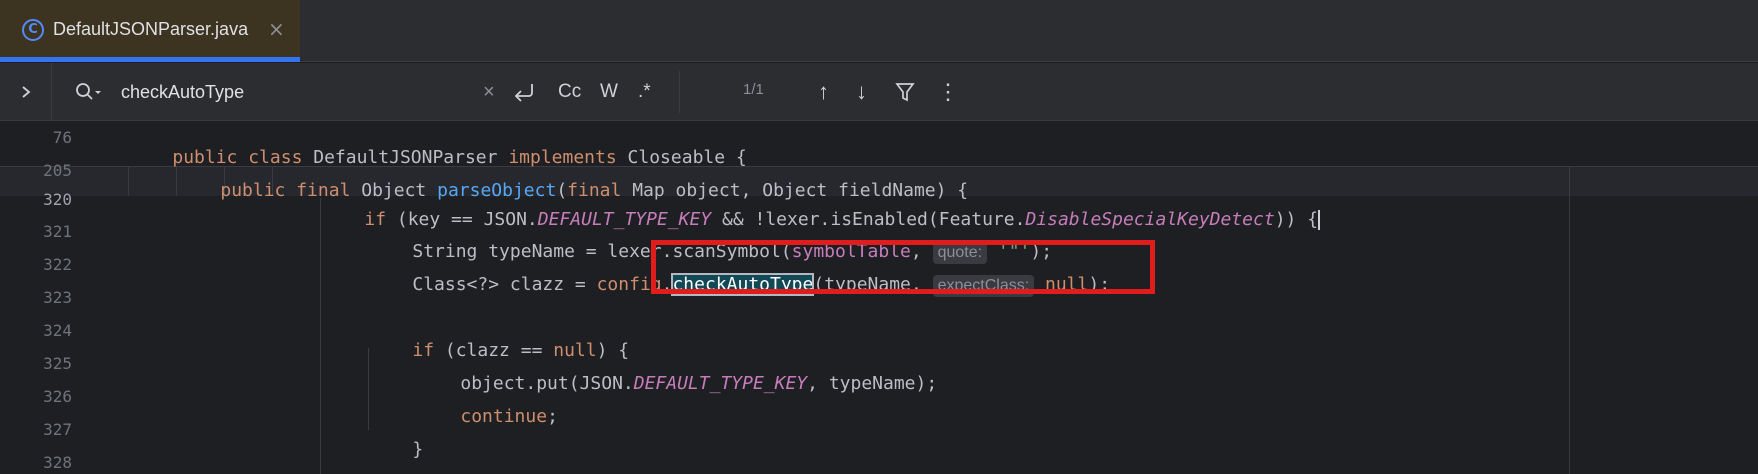  What do you see at coordinates (57, 363) in the screenshot?
I see `line-number: 325` at bounding box center [57, 363].